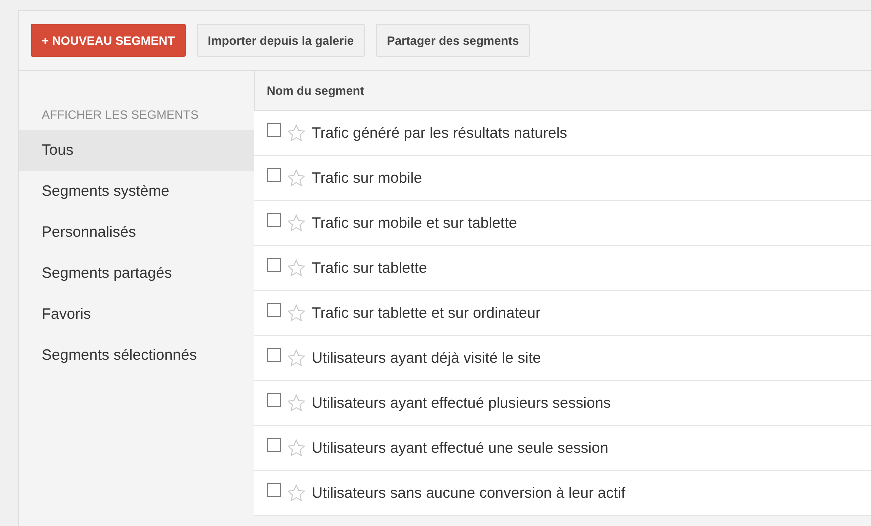 The width and height of the screenshot is (871, 526). What do you see at coordinates (136, 314) in the screenshot?
I see `sidebar-item: Favoris` at bounding box center [136, 314].